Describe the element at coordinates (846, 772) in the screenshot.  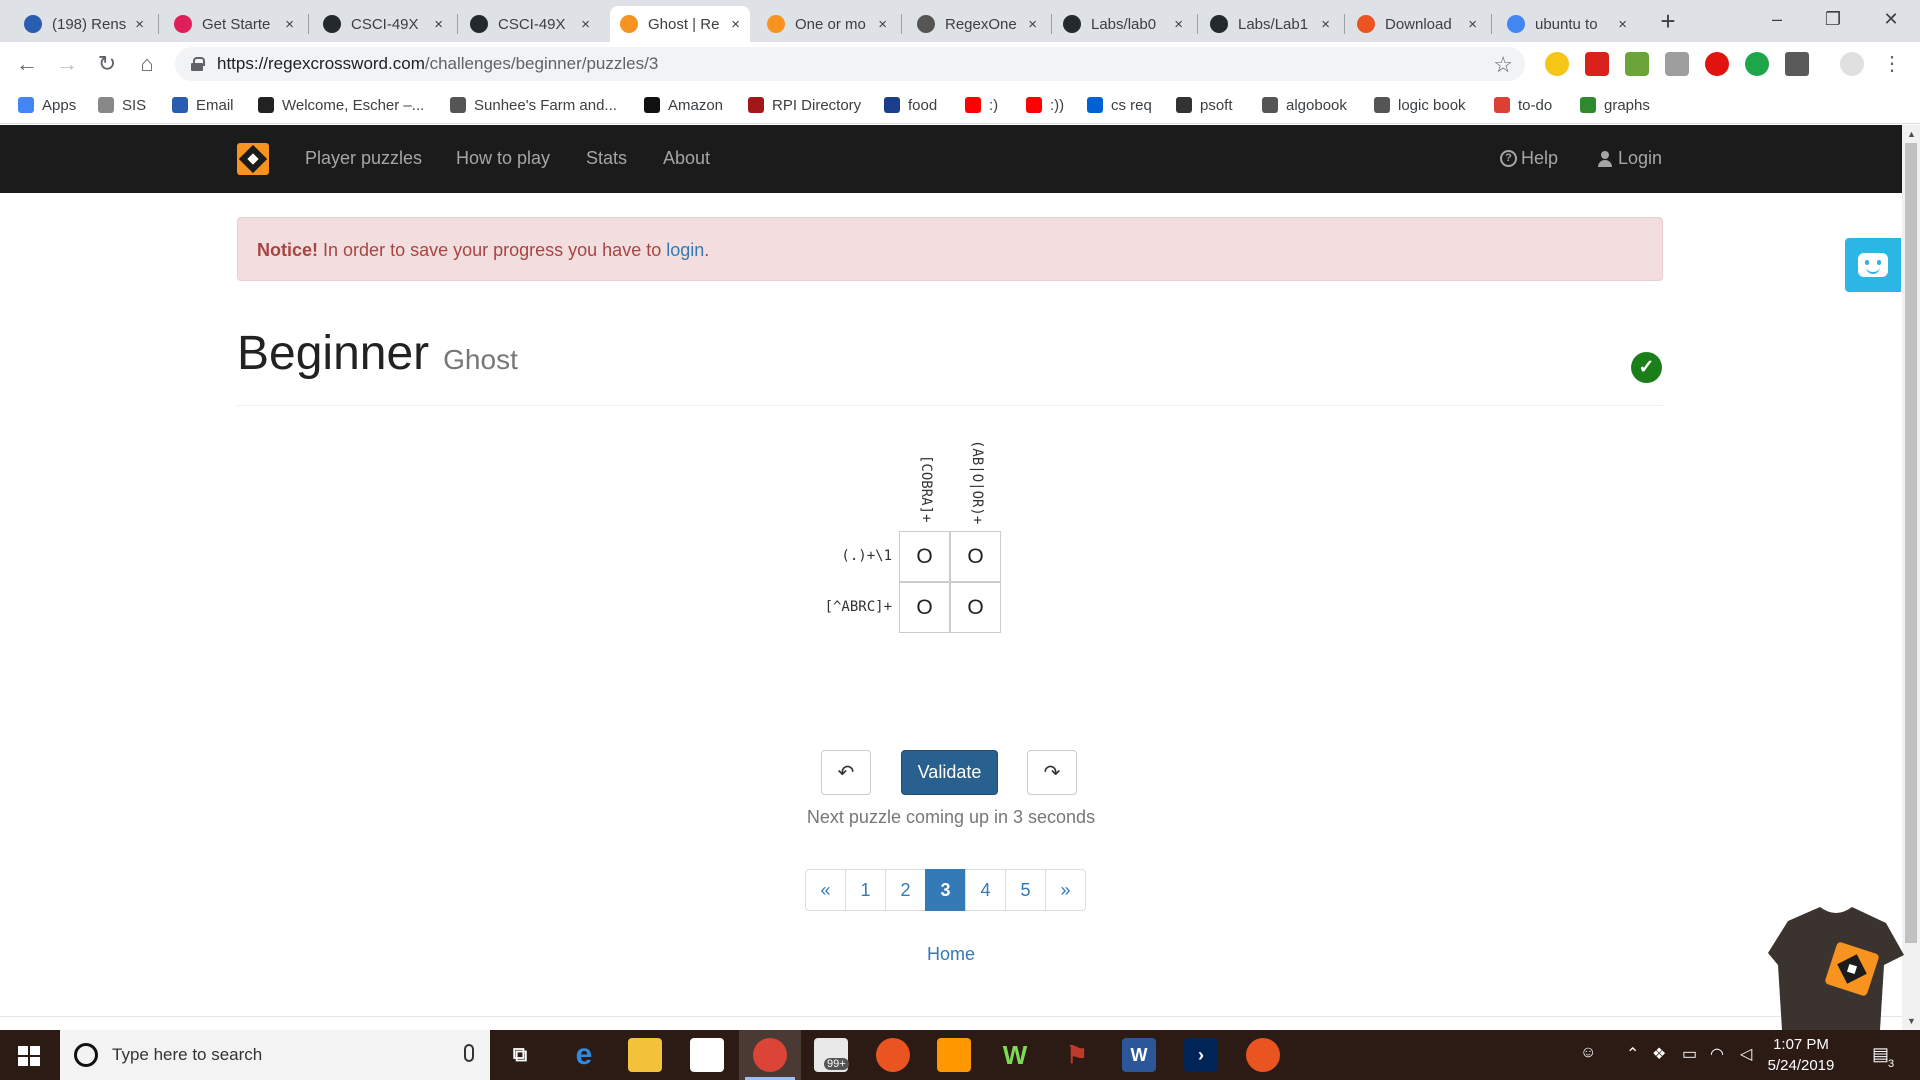
I see `undo-button: ↶` at that location.